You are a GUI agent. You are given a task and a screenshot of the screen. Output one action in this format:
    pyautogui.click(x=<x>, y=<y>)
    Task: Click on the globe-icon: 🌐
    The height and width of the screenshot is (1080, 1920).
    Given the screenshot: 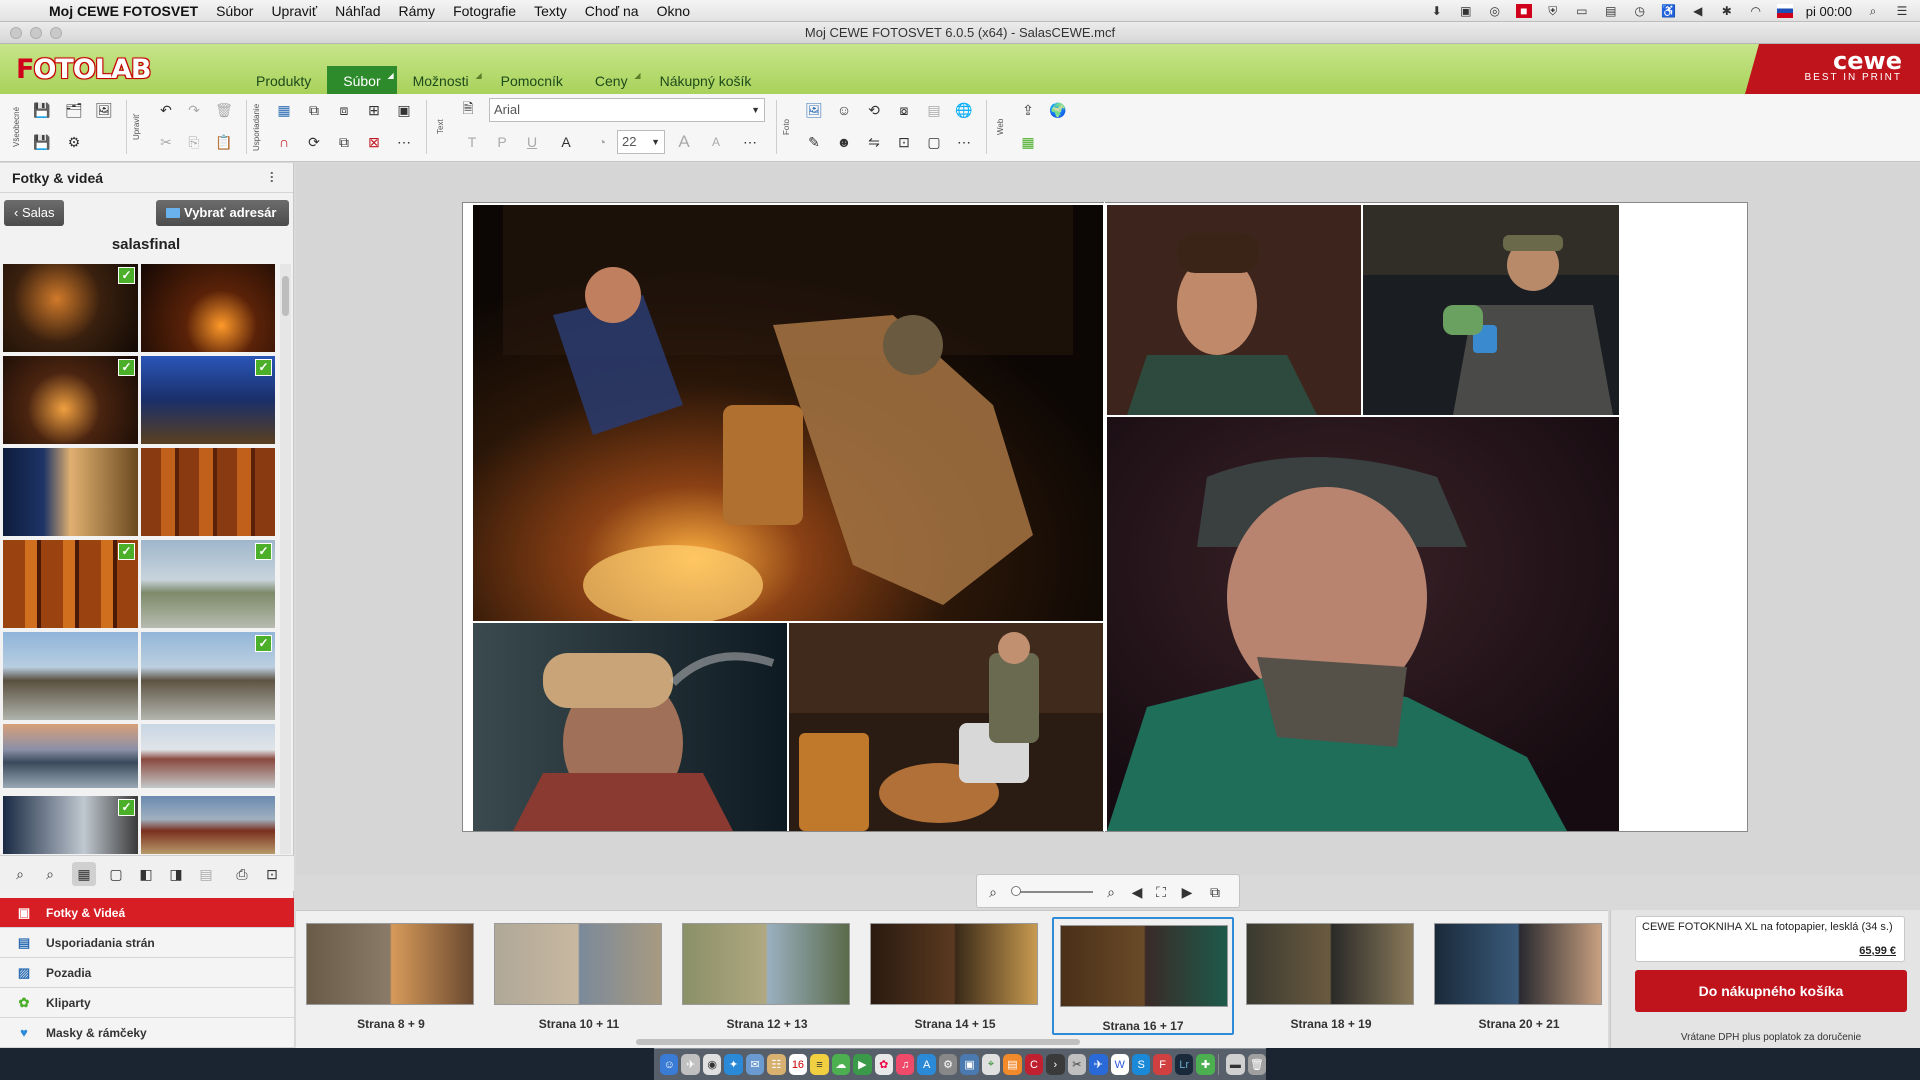 What is the action you would take?
    pyautogui.click(x=964, y=110)
    